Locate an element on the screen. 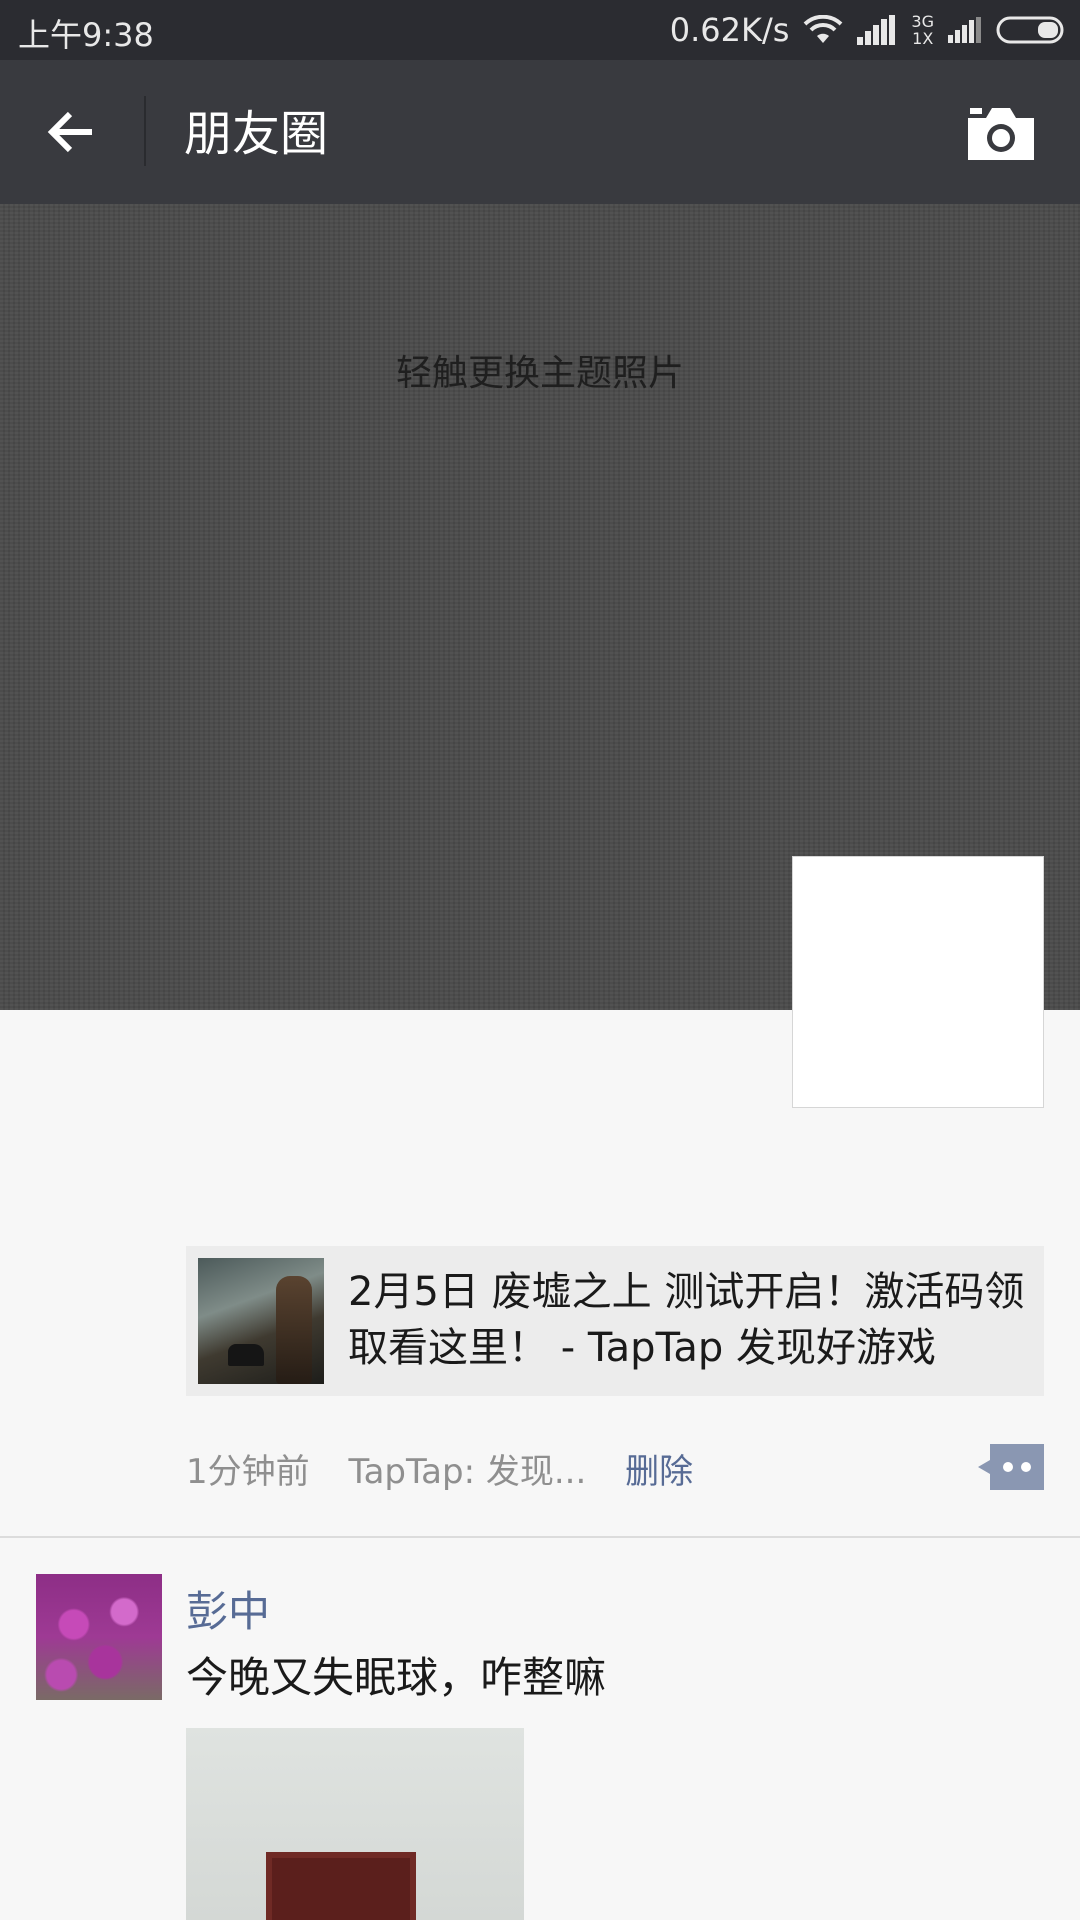 The height and width of the screenshot is (1920, 1080). back-button is located at coordinates (72, 132).